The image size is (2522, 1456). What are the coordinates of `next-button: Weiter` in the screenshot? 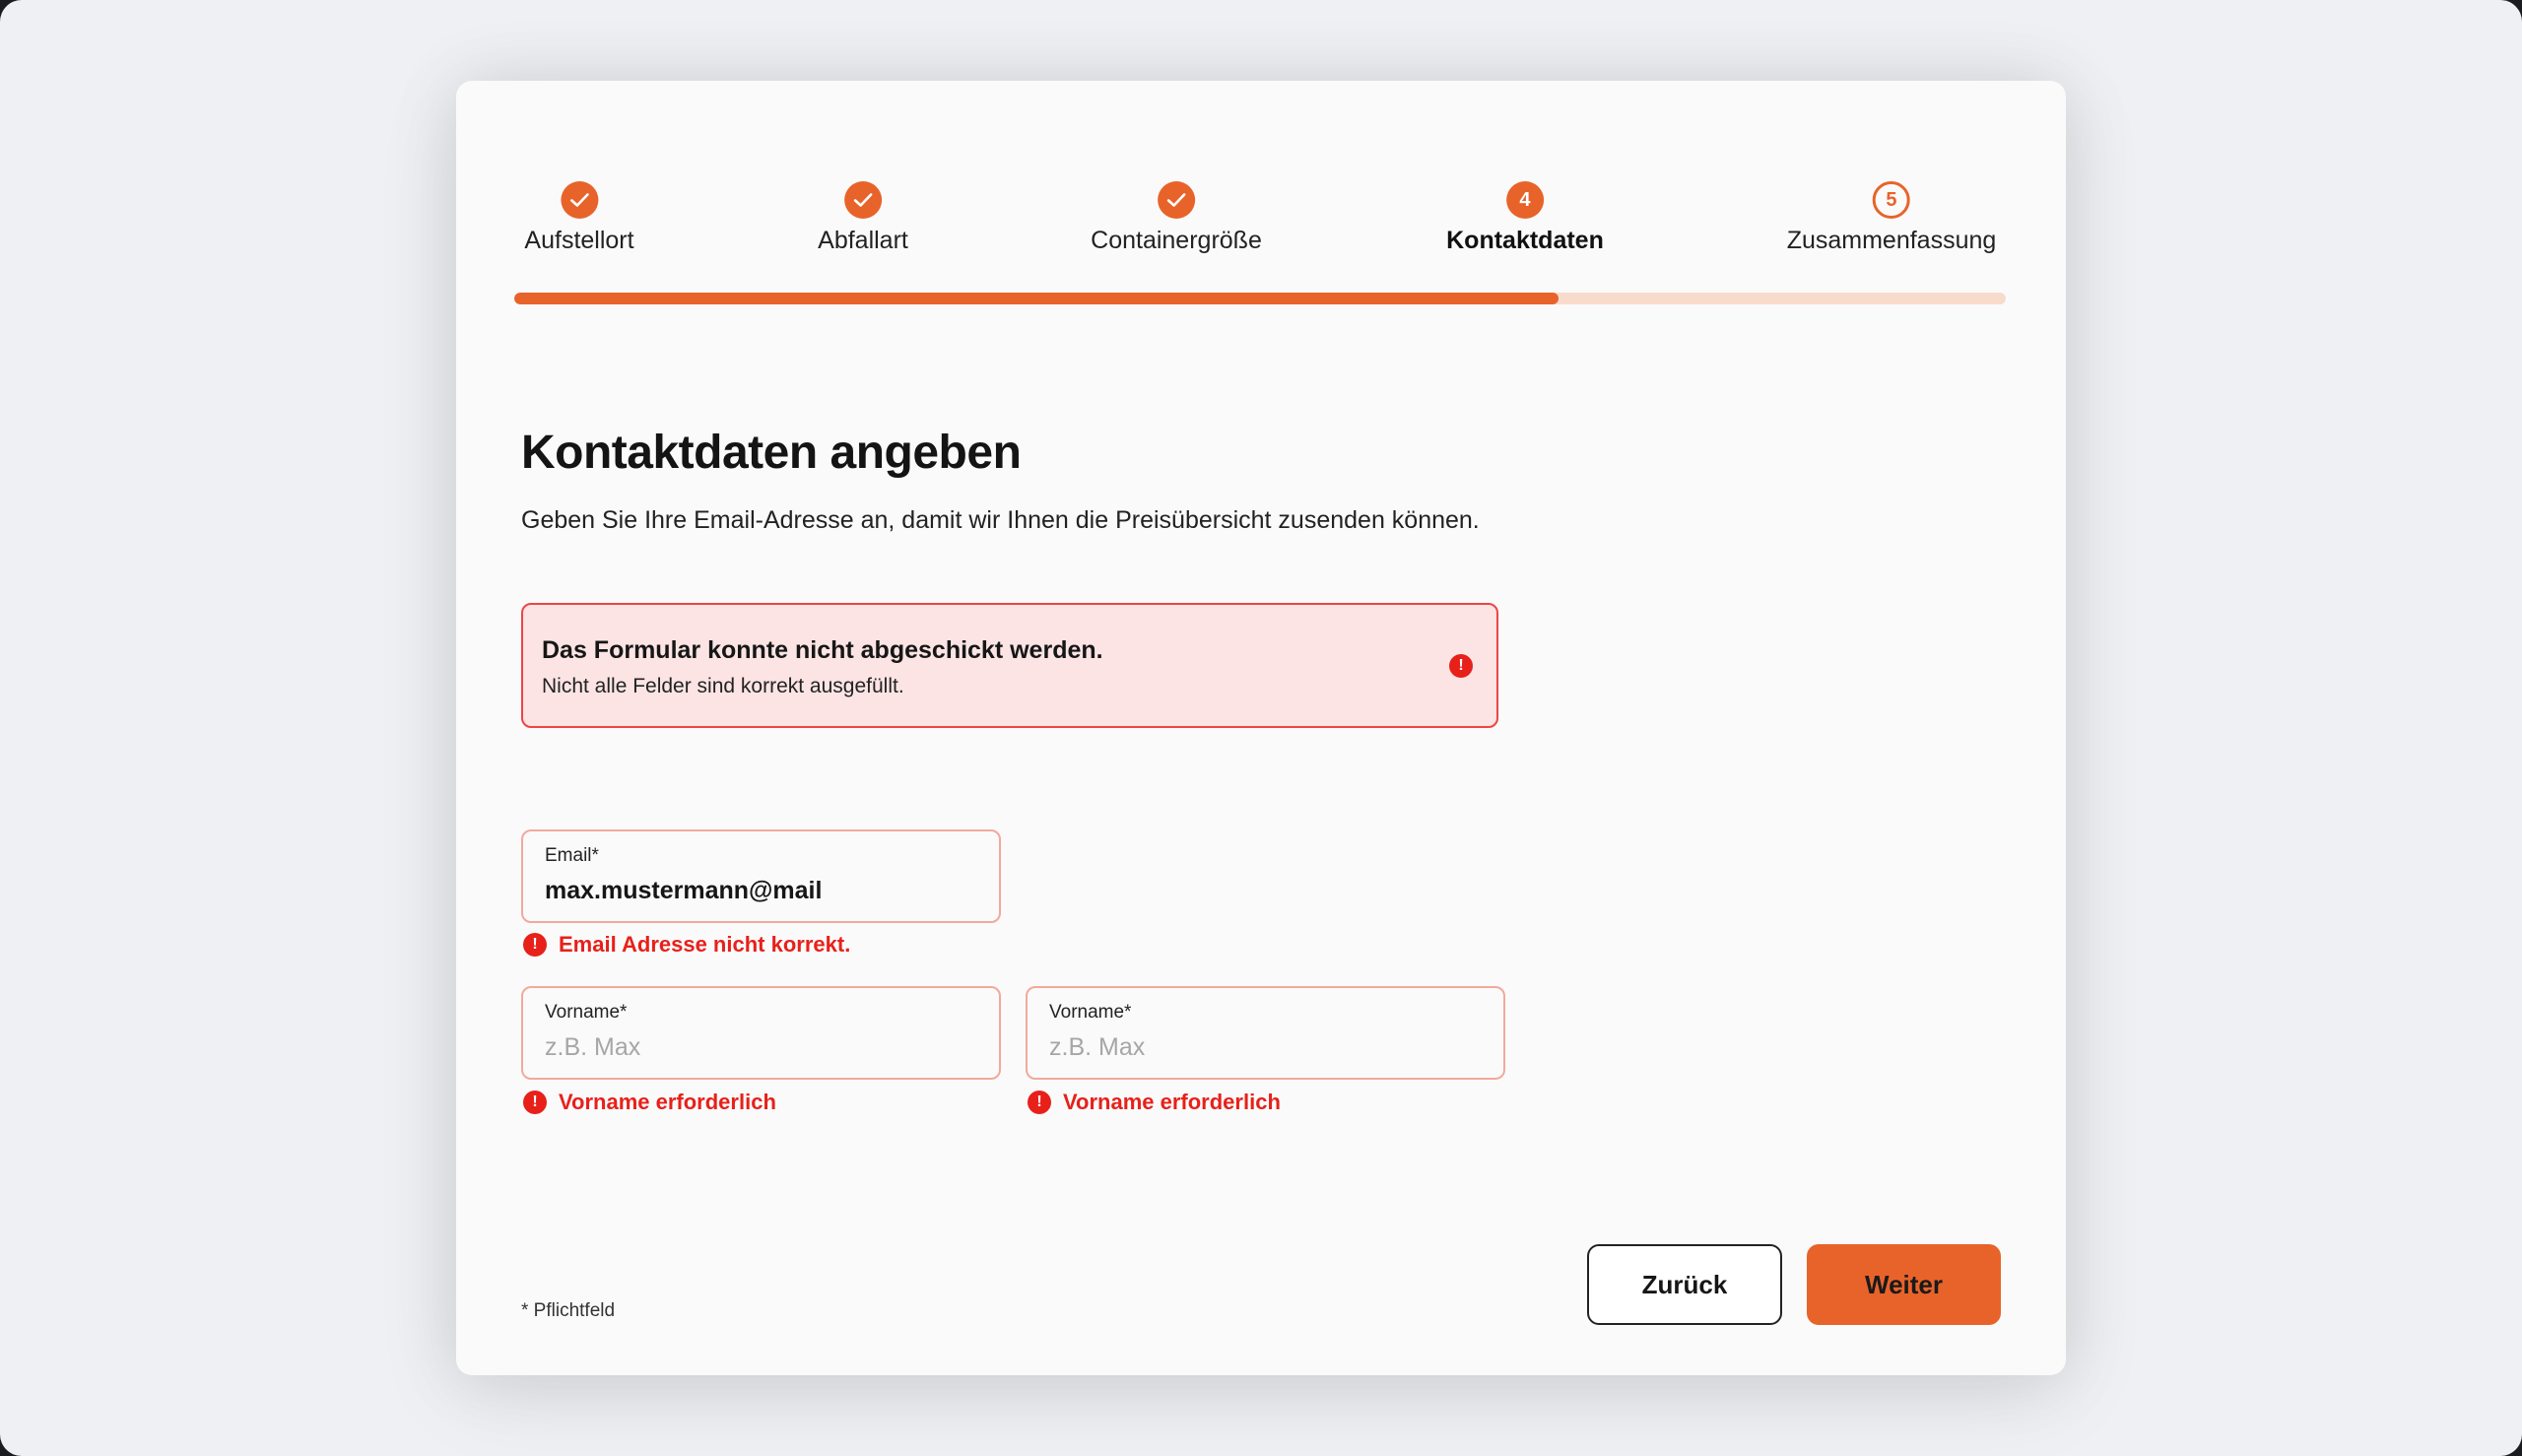 It's located at (1904, 1284).